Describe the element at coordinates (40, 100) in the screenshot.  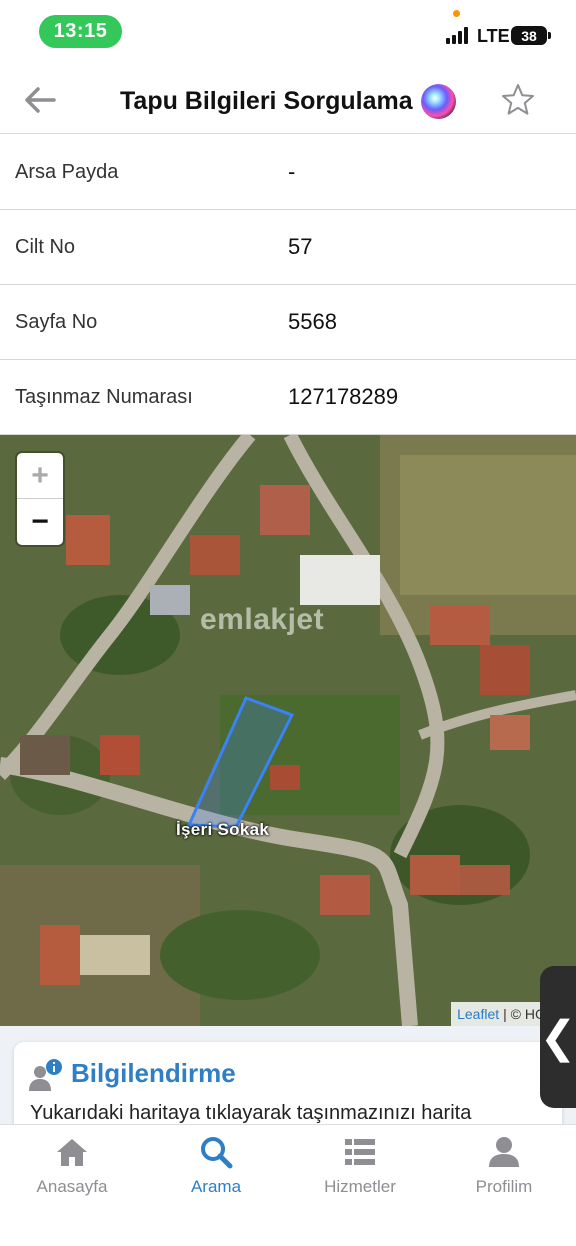
I see `arrow-left-icon` at that location.